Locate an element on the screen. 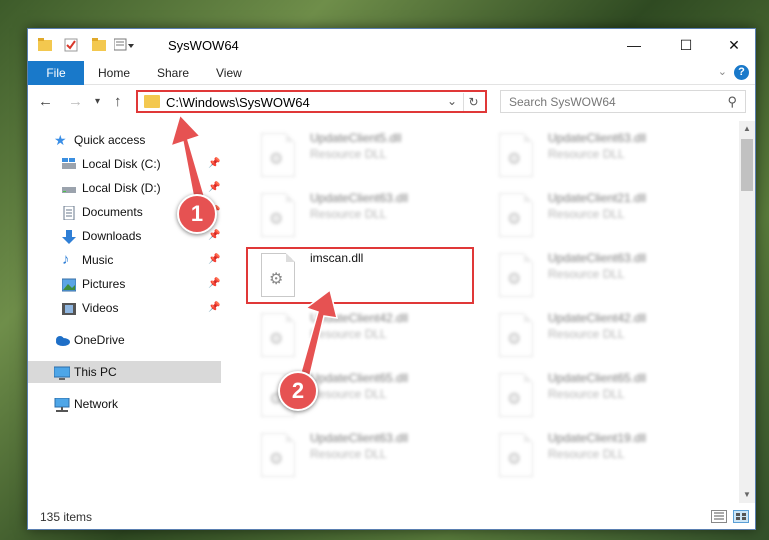 This screenshot has width=769, height=540. network-icon is located at coordinates (62, 404).